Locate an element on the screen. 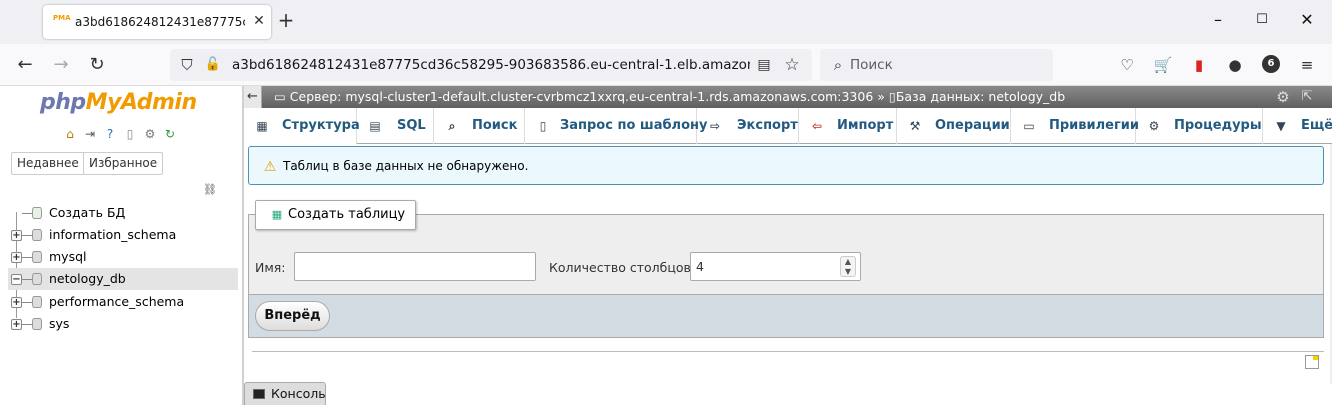 The image size is (1332, 405). browser-tab: PMA a3bd618624812431e87775cd36c ✕ is located at coordinates (157, 22).